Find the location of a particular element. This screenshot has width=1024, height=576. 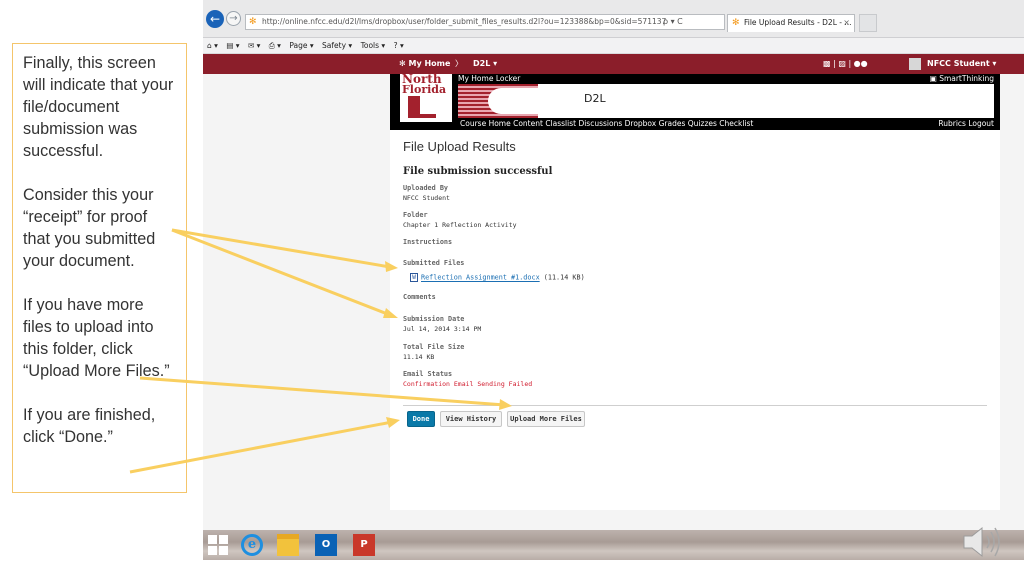

total-size-value: 11.14 KB is located at coordinates (419, 357).